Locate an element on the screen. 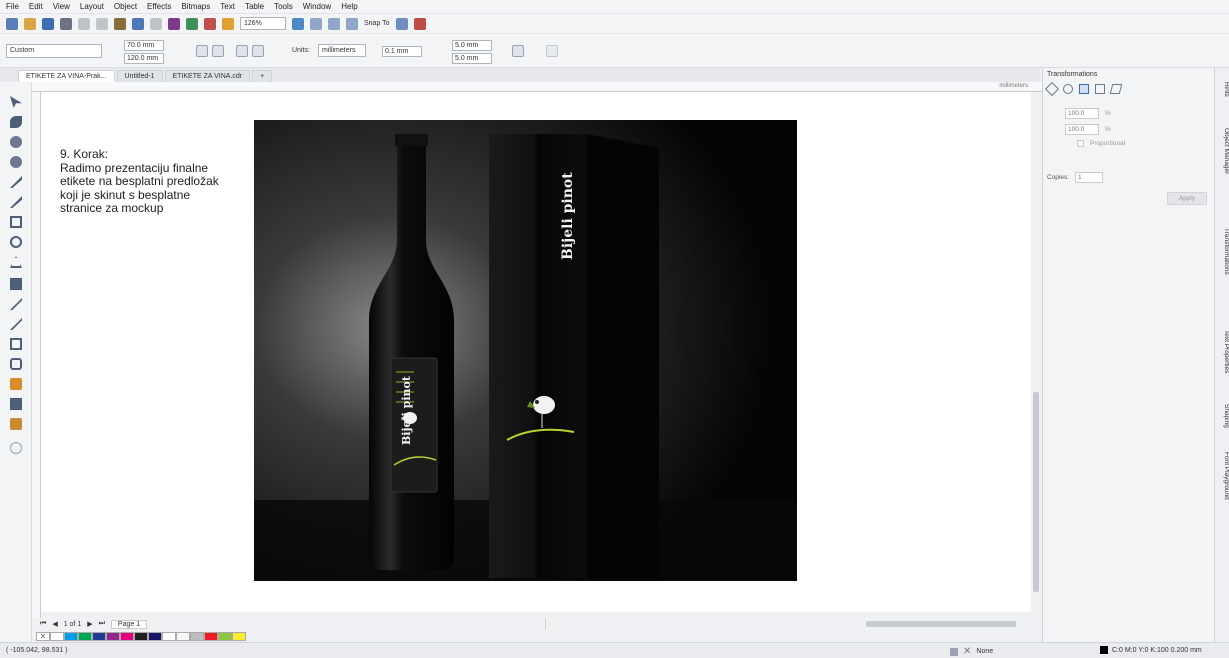 The height and width of the screenshot is (658, 1229). zoom-tool-icon is located at coordinates (16, 162).